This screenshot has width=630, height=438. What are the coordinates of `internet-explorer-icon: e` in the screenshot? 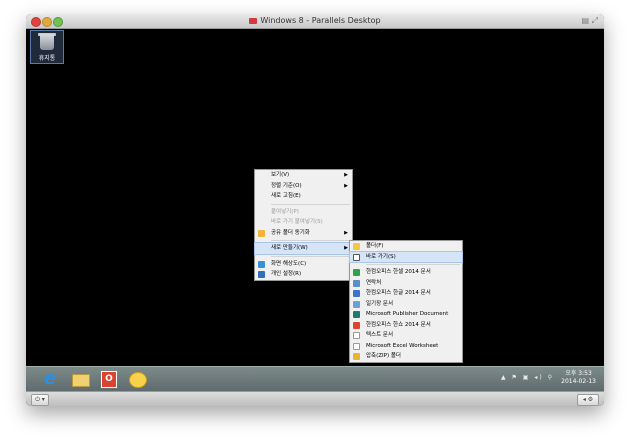 It's located at (50, 379).